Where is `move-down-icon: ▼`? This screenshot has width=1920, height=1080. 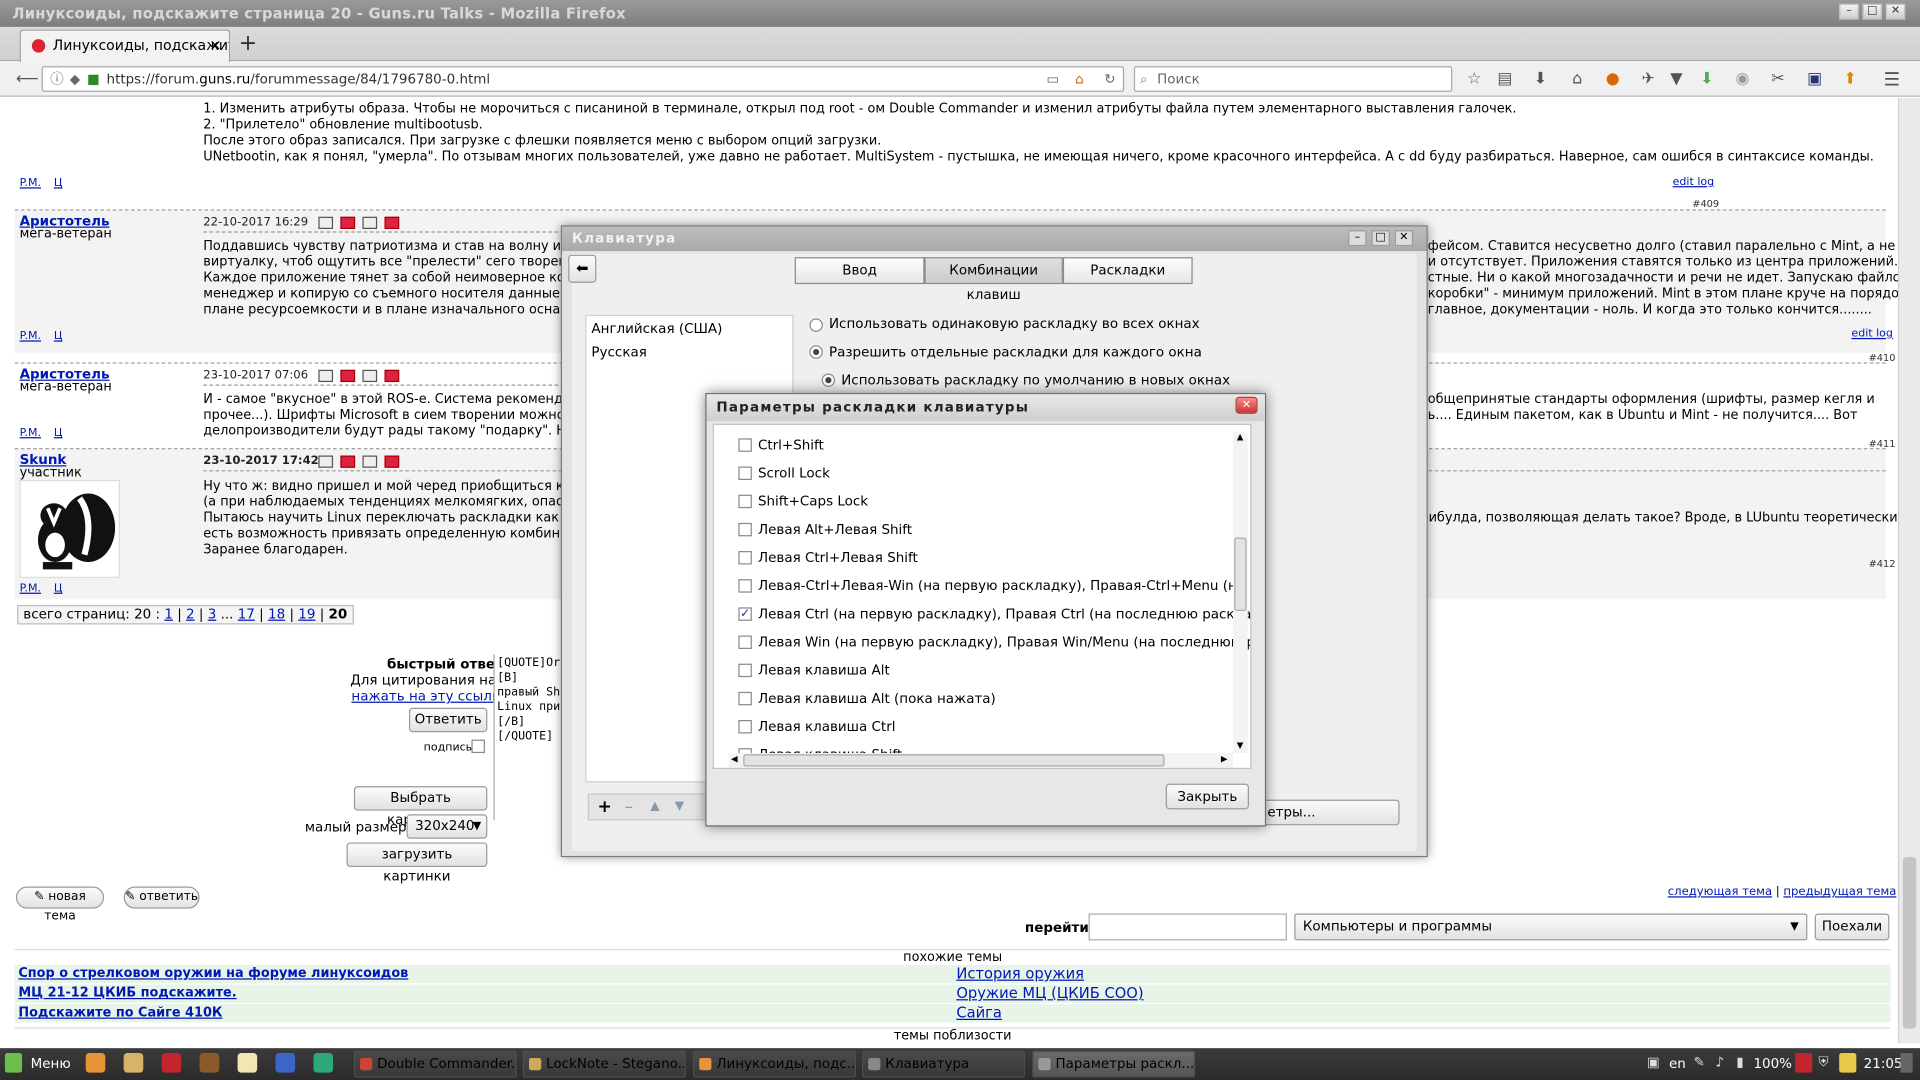
move-down-icon: ▼ is located at coordinates (679, 806).